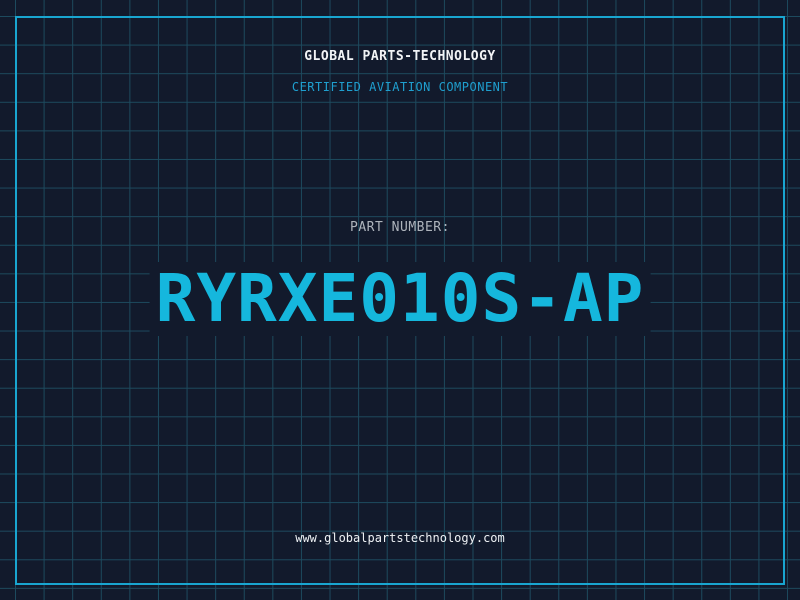  I want to click on company-name: GLOBAL PARTS-TECHNOLOGY, so click(400, 56).